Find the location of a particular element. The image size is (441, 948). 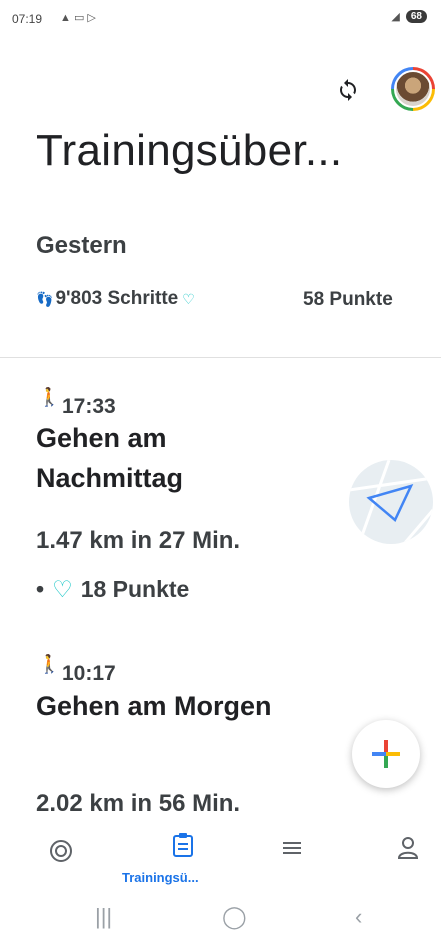

list-icon is located at coordinates (292, 848).